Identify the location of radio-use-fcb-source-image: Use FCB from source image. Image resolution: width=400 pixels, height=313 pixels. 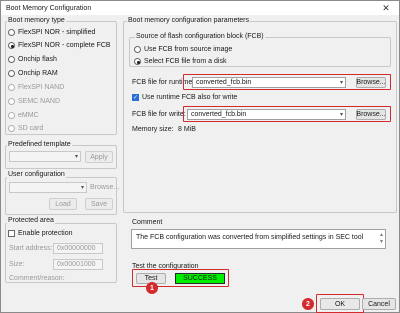
(183, 49).